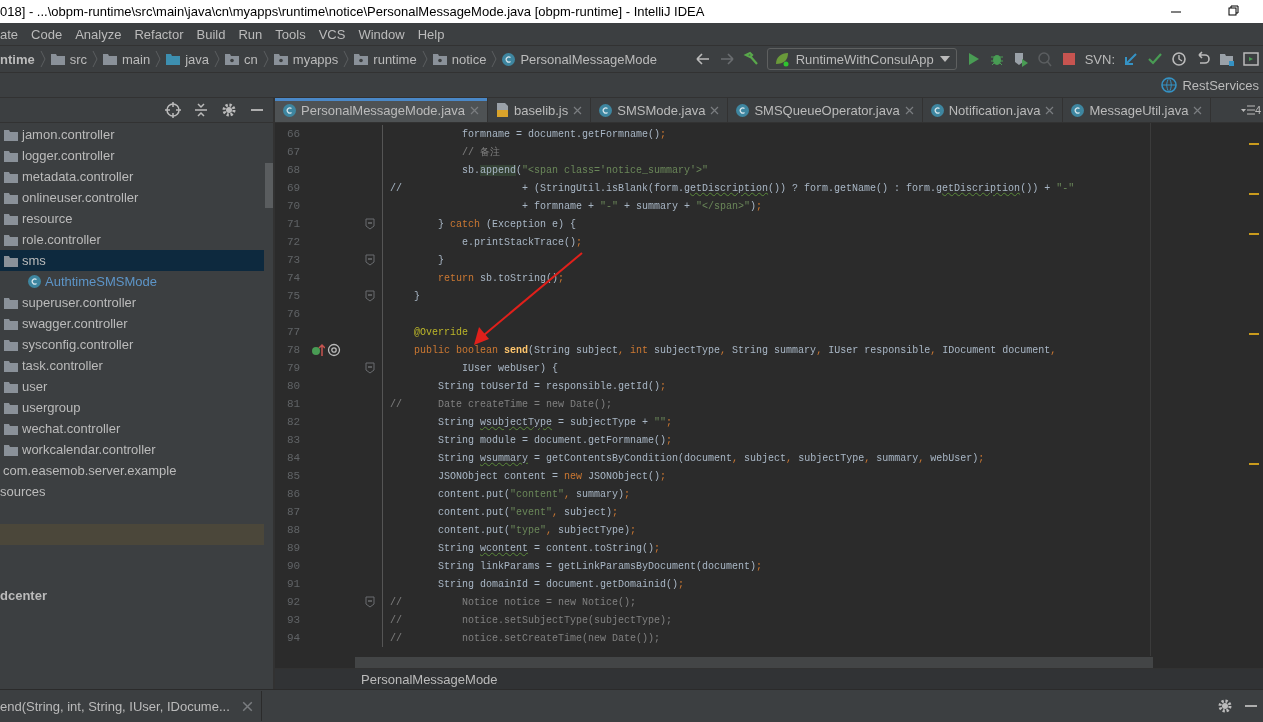 The width and height of the screenshot is (1263, 722). I want to click on code-line: e.printStackTrace();, so click(522, 242).